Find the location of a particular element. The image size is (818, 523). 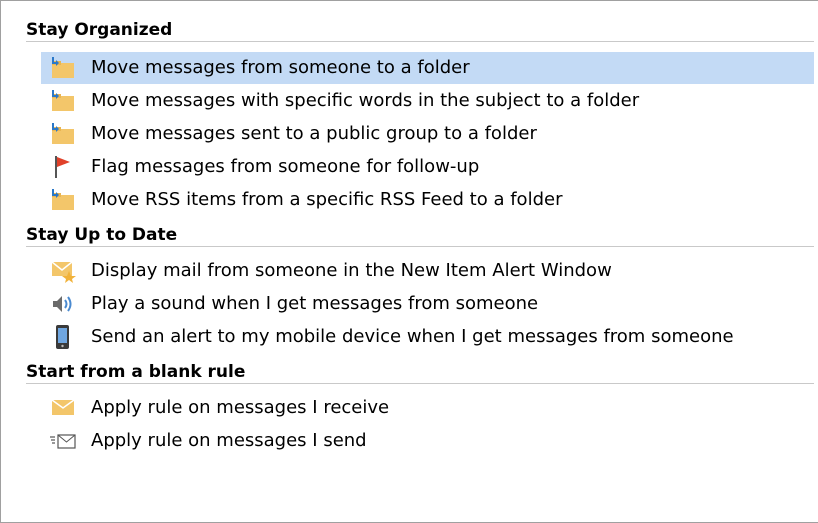

speaker-icon is located at coordinates (62, 304).